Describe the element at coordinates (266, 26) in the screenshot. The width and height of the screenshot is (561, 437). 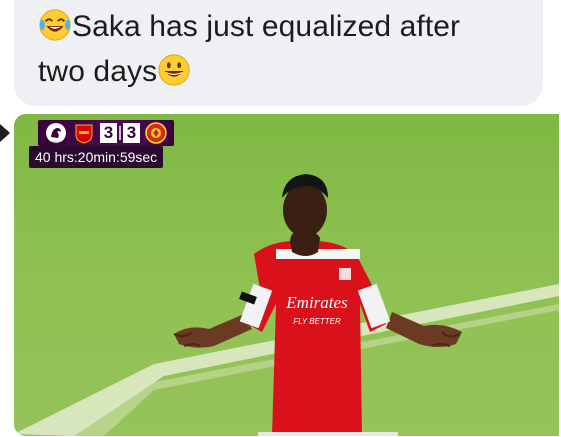
I see `message-line-1-text: Saka has just equalized after` at that location.